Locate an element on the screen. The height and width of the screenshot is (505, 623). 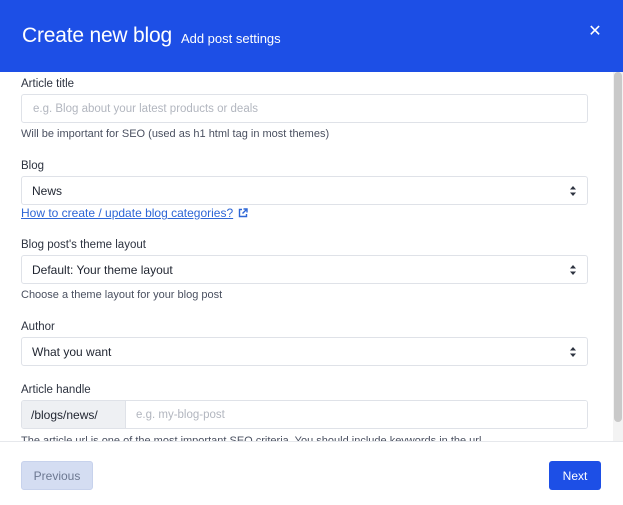
theme-layout-label: Blog post's theme layout is located at coordinates (83, 245).